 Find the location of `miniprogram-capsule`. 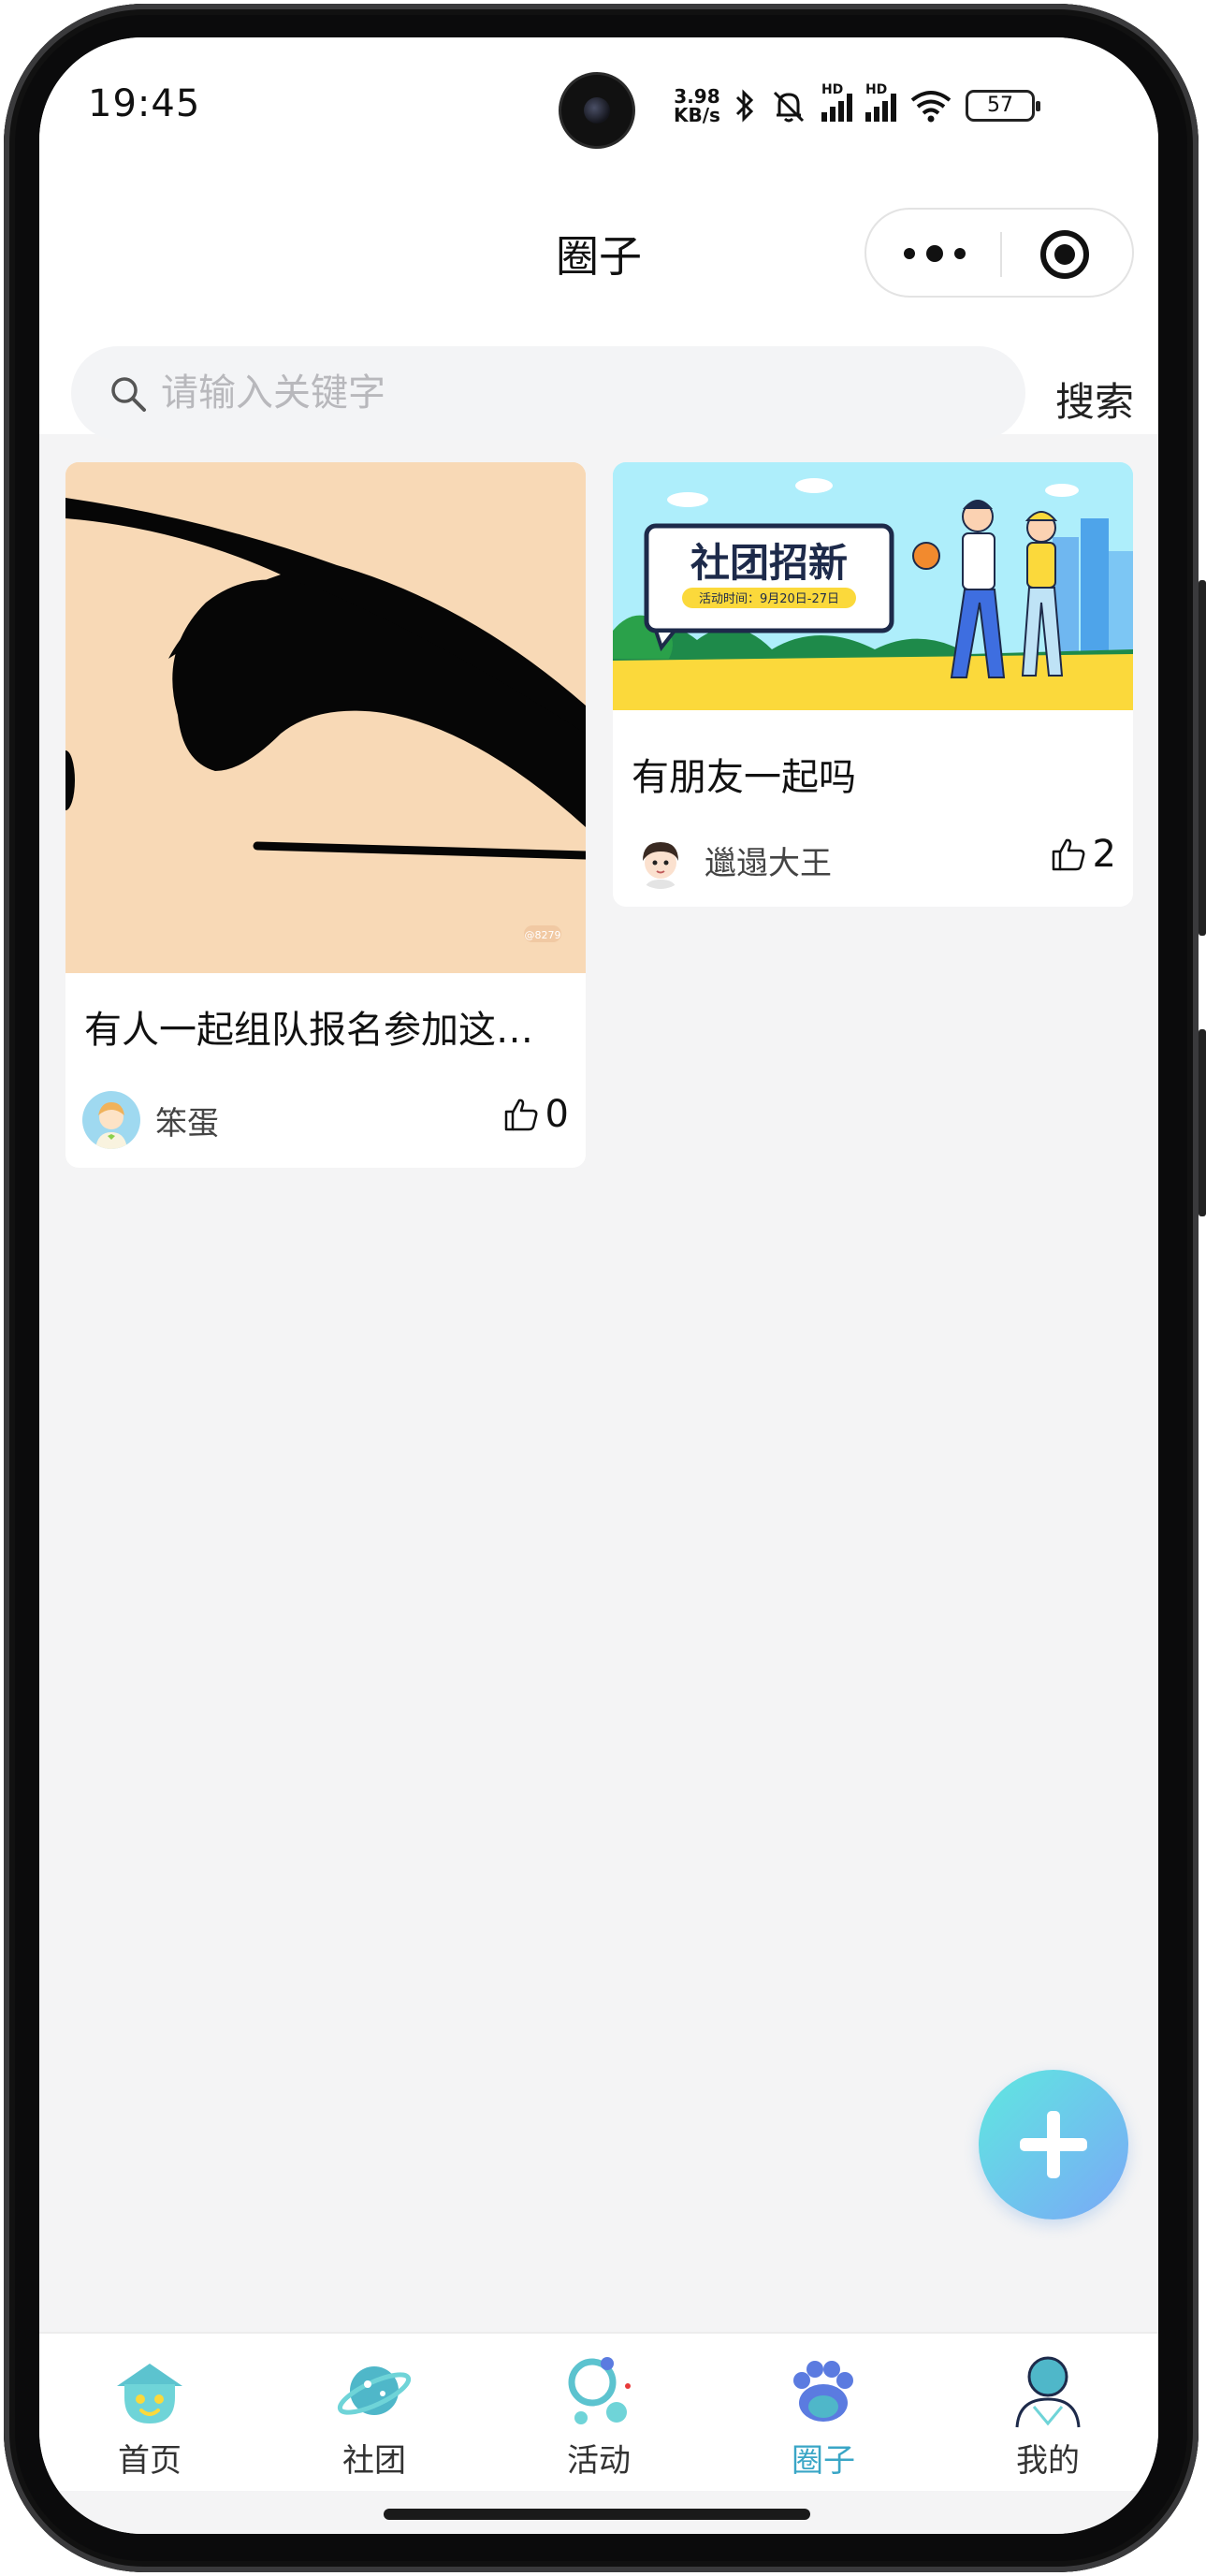

miniprogram-capsule is located at coordinates (999, 253).